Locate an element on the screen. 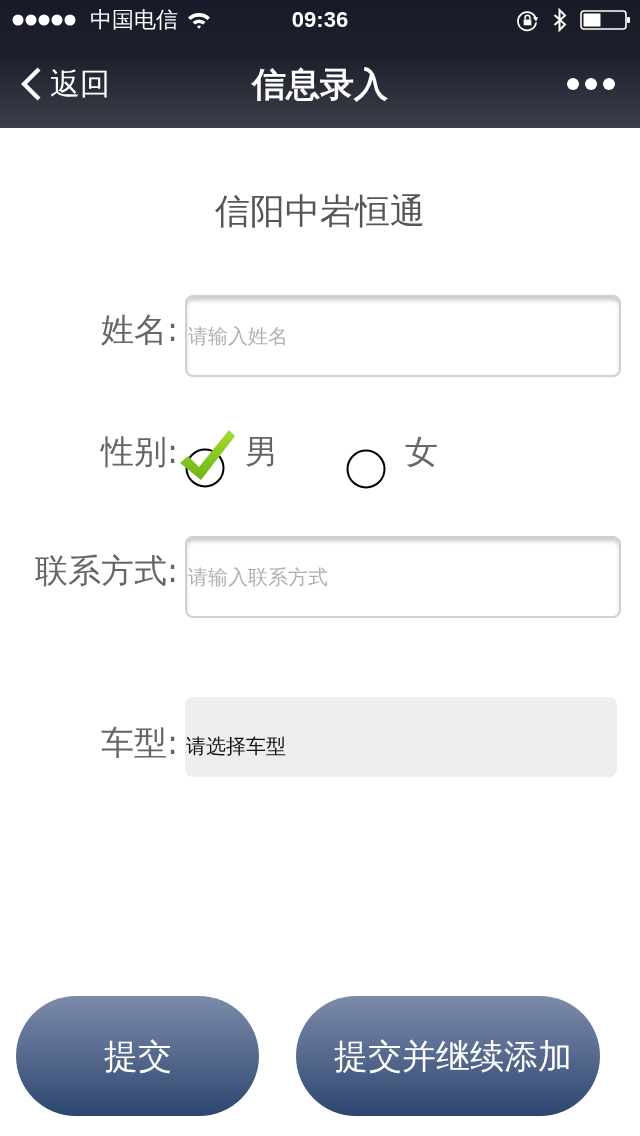 Image resolution: width=640 pixels, height=1136 pixels. chevron-left-icon is located at coordinates (31, 84).